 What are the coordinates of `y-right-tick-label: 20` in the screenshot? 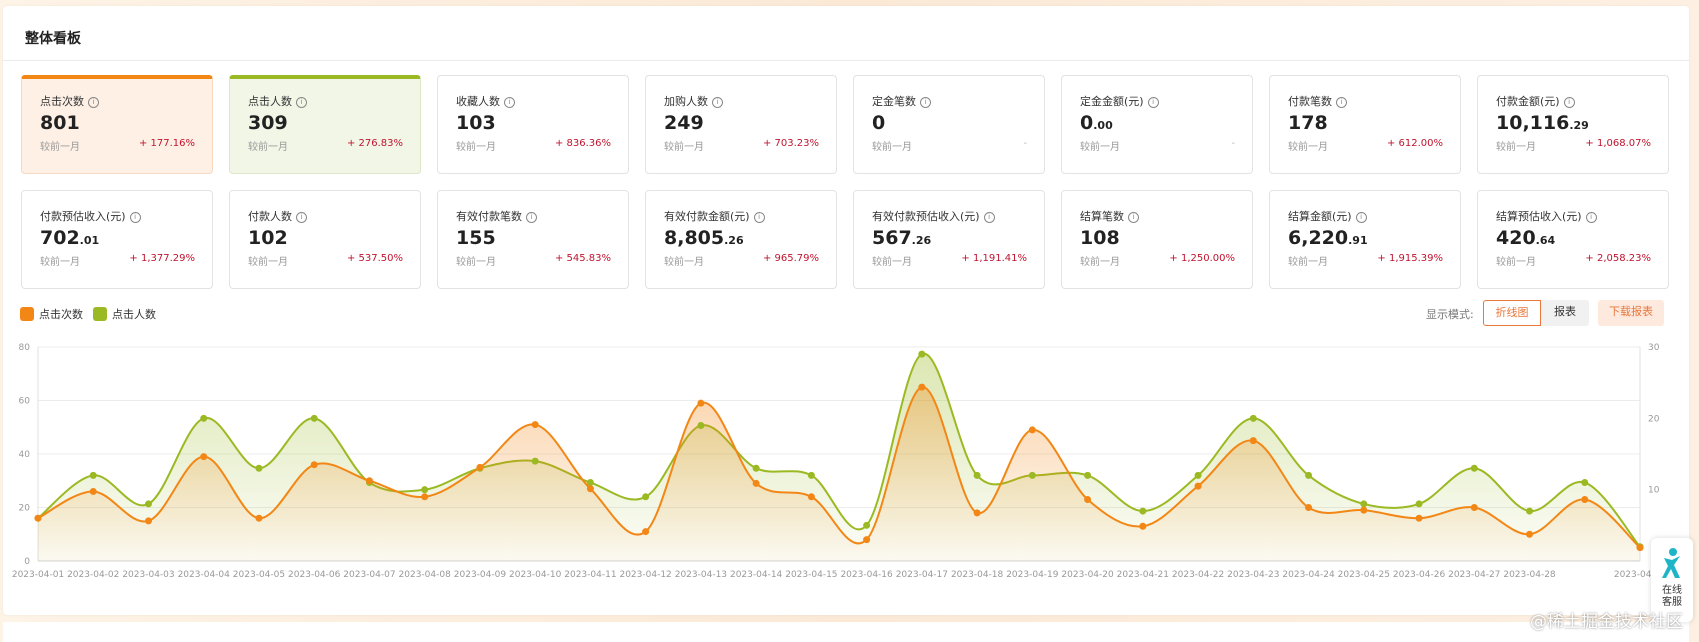 It's located at (1654, 419).